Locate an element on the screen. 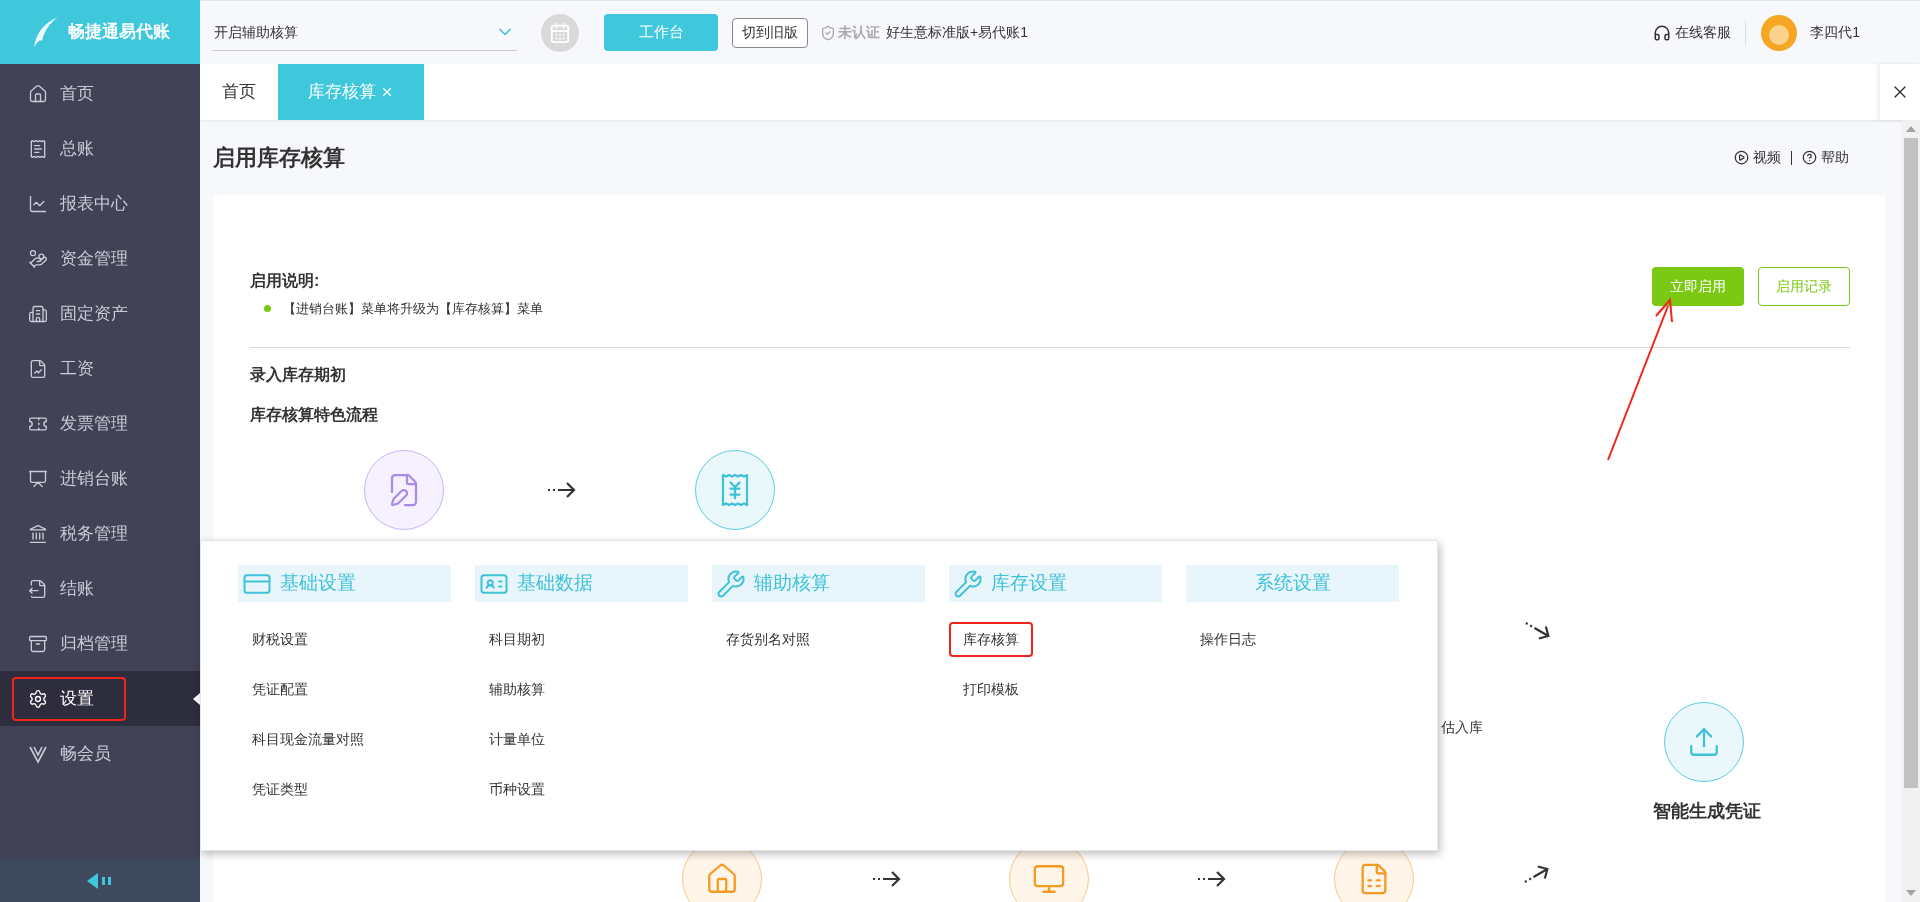 This screenshot has height=902, width=1920. calendar-icon is located at coordinates (560, 32).